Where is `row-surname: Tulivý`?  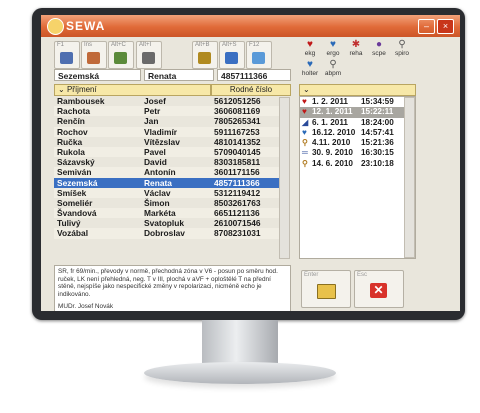 row-surname: Tulivý is located at coordinates (69, 223).